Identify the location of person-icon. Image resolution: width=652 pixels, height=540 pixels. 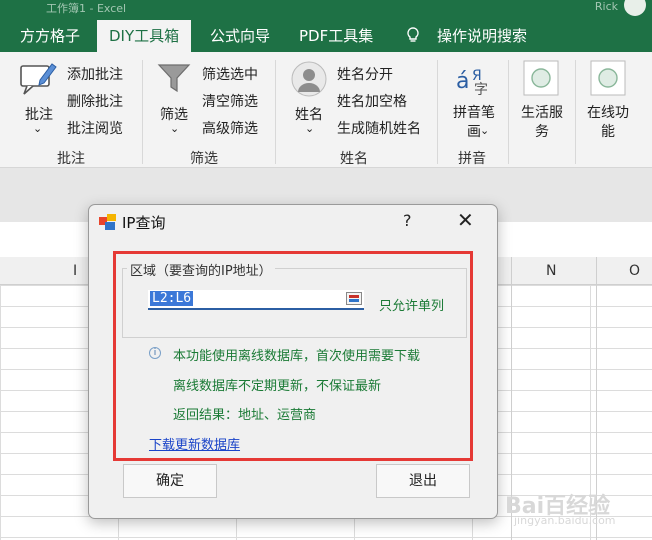
(309, 79).